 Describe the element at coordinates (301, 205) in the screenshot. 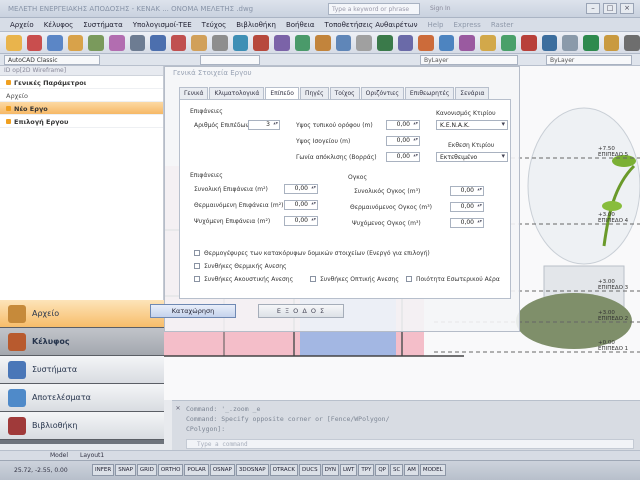

I see `heated-area-input: 0,00` at that location.